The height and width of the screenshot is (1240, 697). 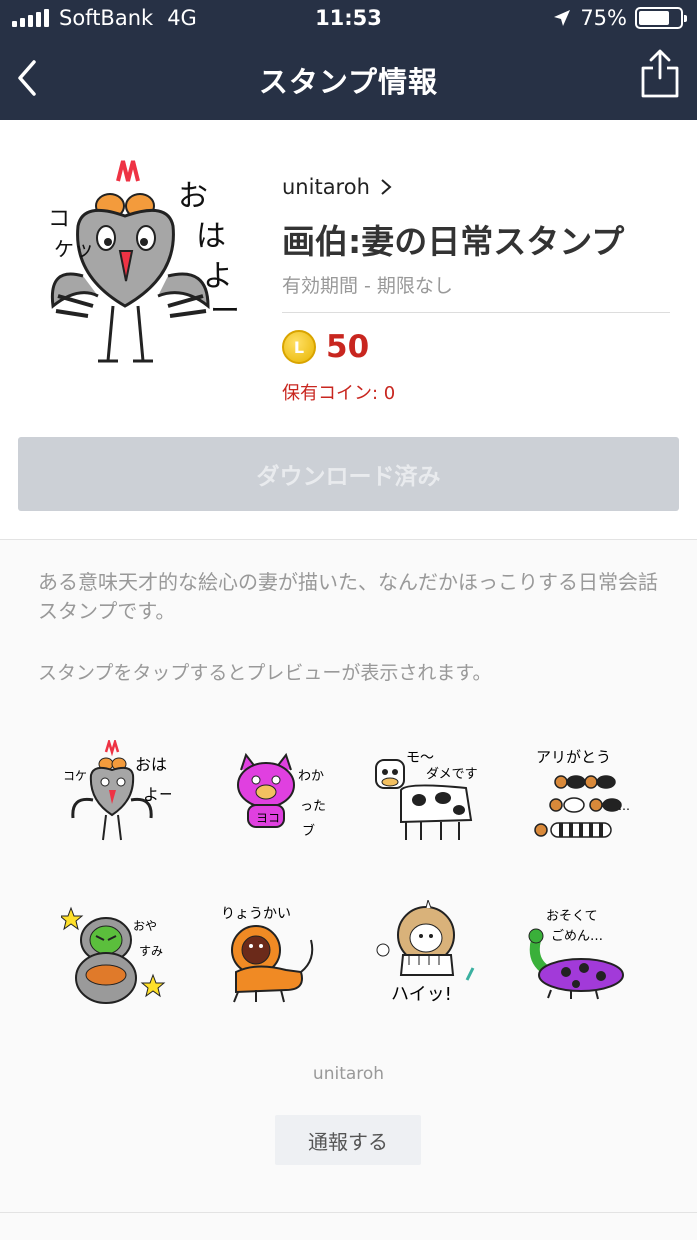 I want to click on svg-text: コケ, so click(x=75, y=776).